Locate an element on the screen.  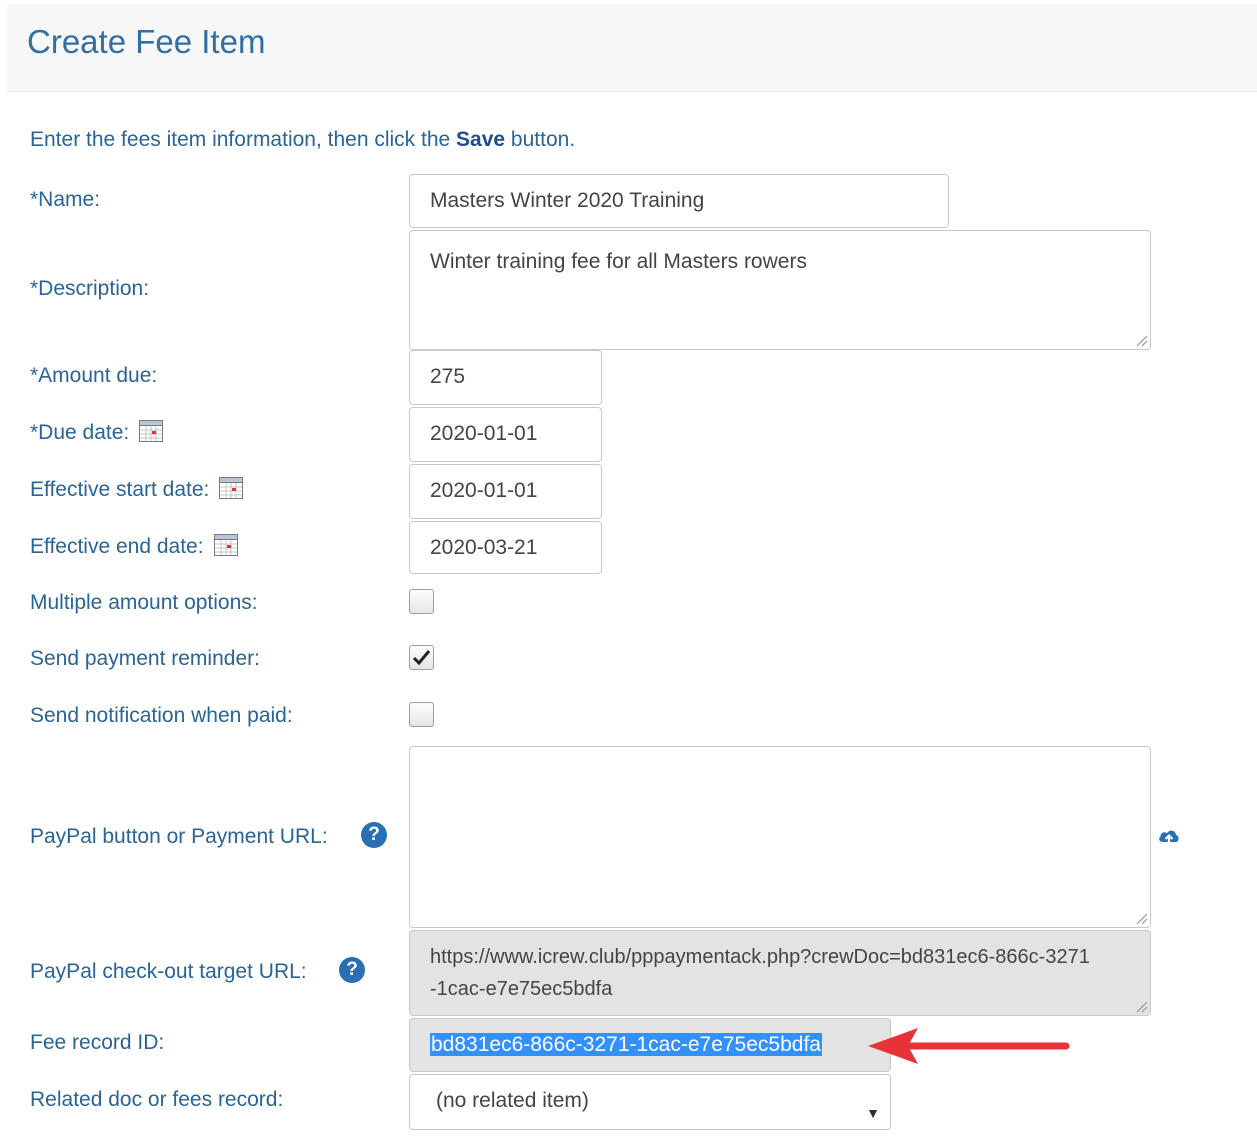
fee-record-id-input: bd831ec6-866c-3271-1cac-e7e75ec5bdfa is located at coordinates (650, 1045).